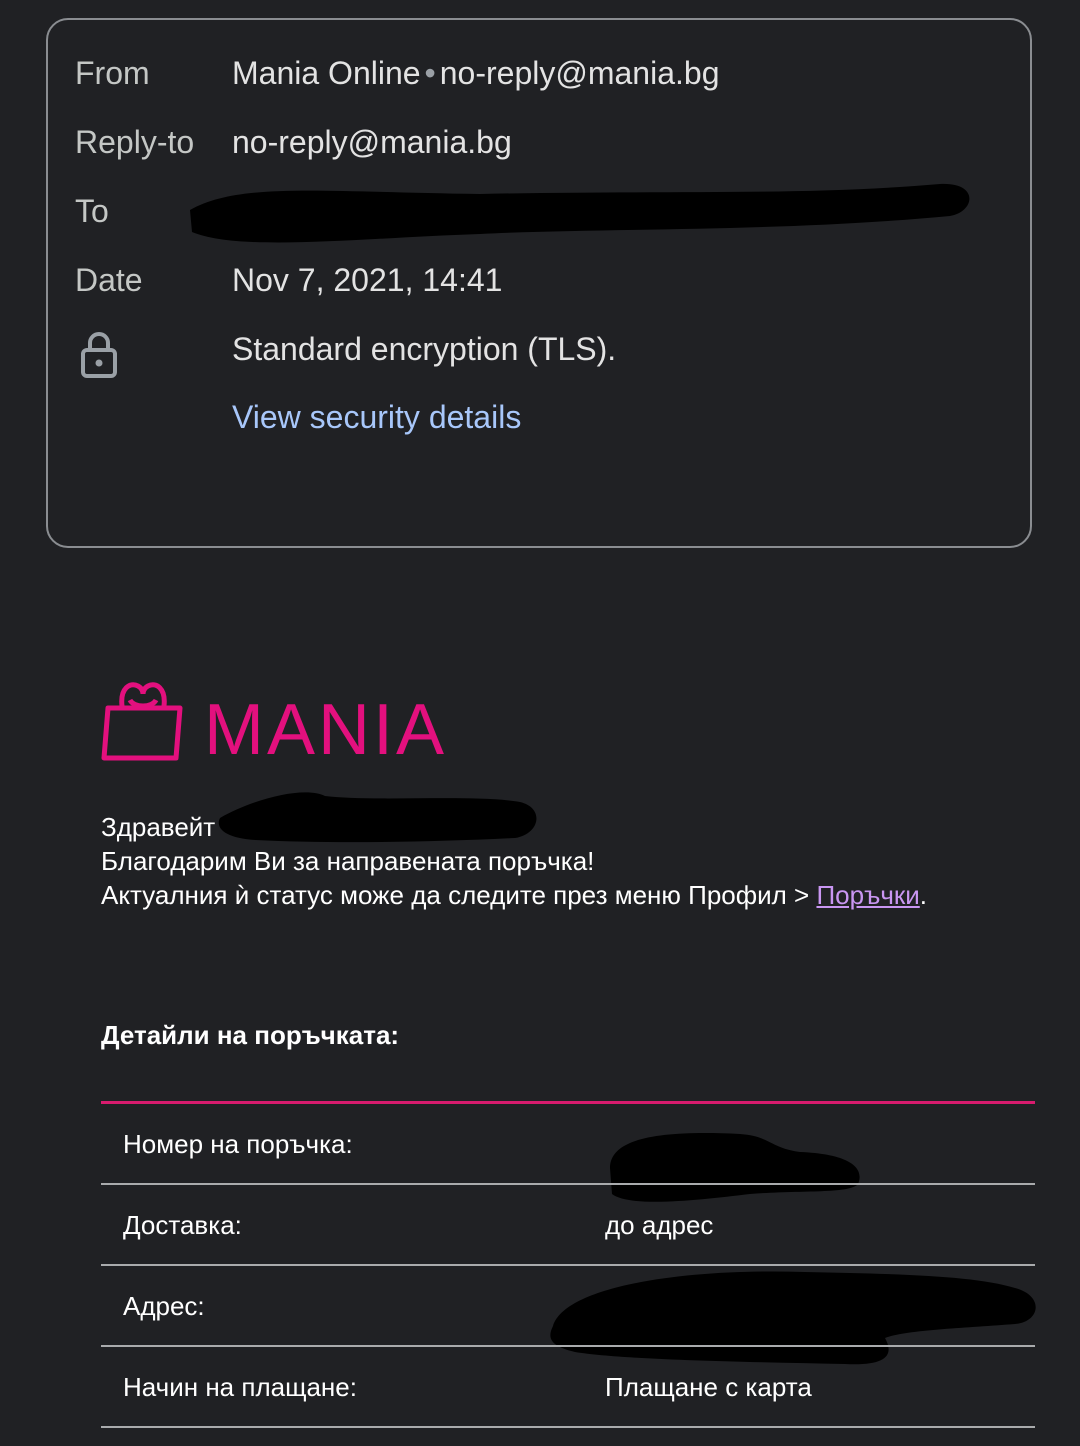 Image resolution: width=1080 pixels, height=1446 pixels. I want to click on date-value: Nov 7, 2021, 14:41, so click(367, 280).